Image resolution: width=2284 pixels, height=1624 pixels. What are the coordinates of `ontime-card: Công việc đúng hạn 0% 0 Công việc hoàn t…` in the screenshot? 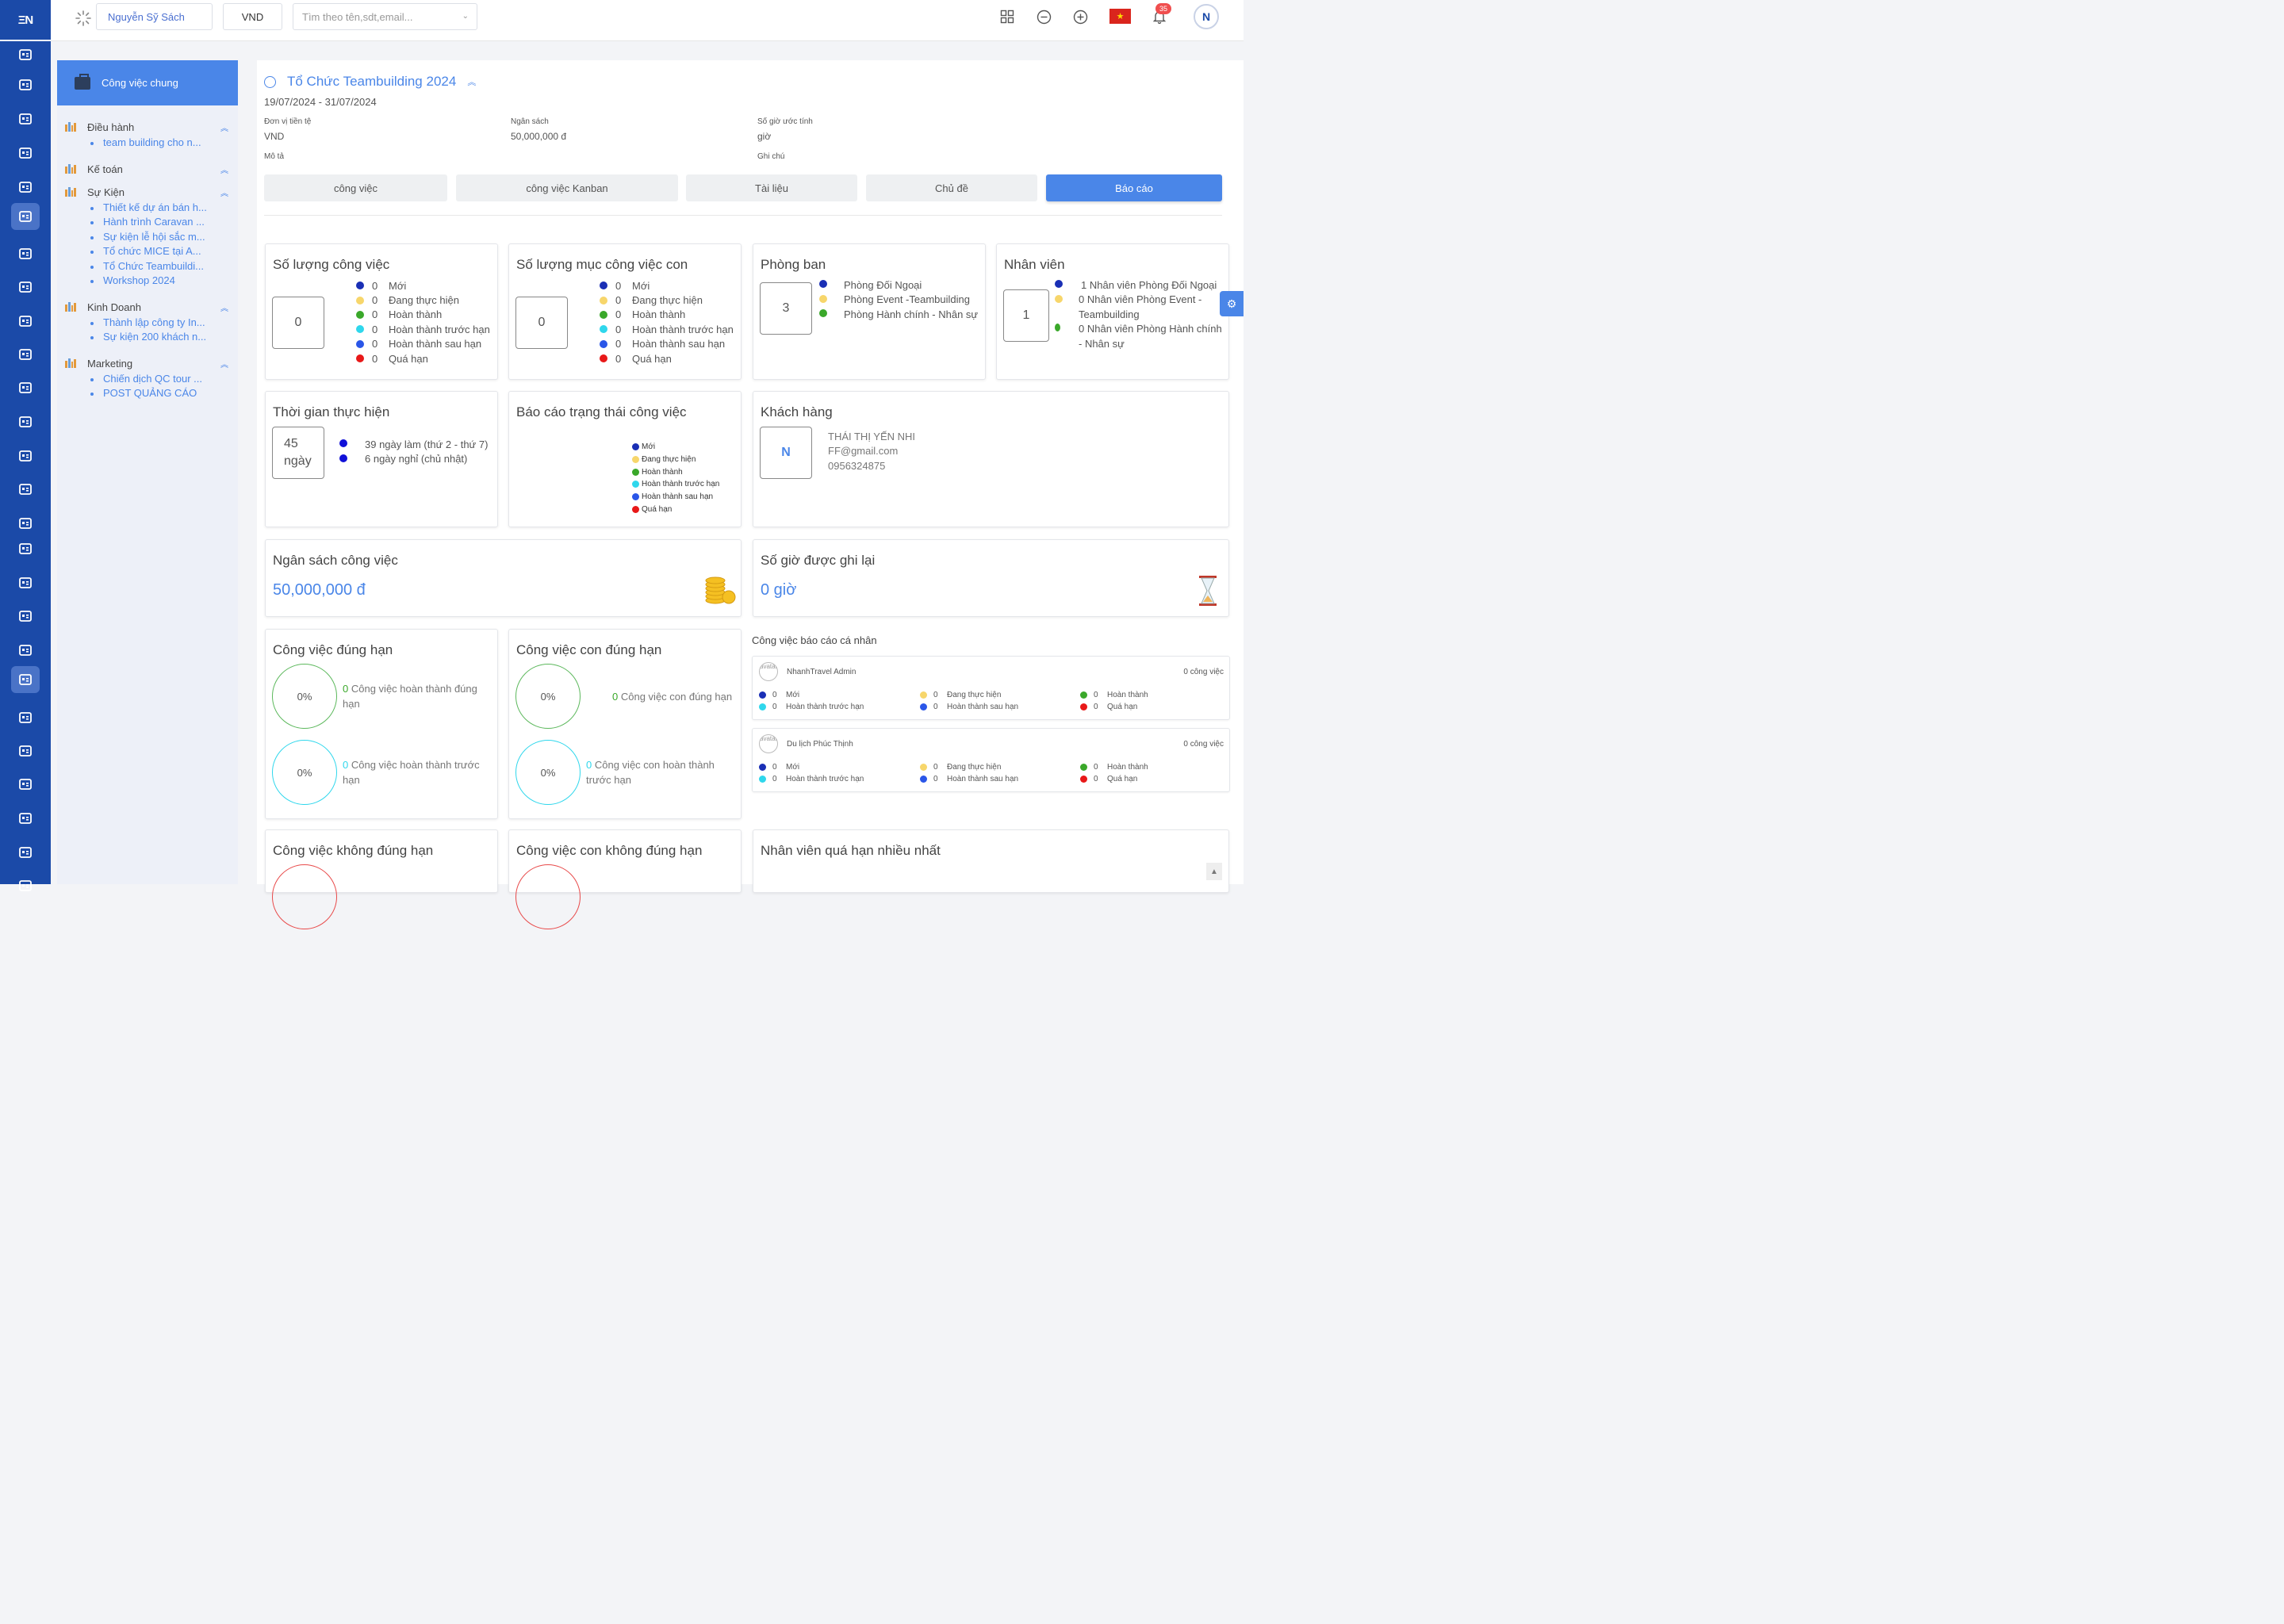 It's located at (381, 724).